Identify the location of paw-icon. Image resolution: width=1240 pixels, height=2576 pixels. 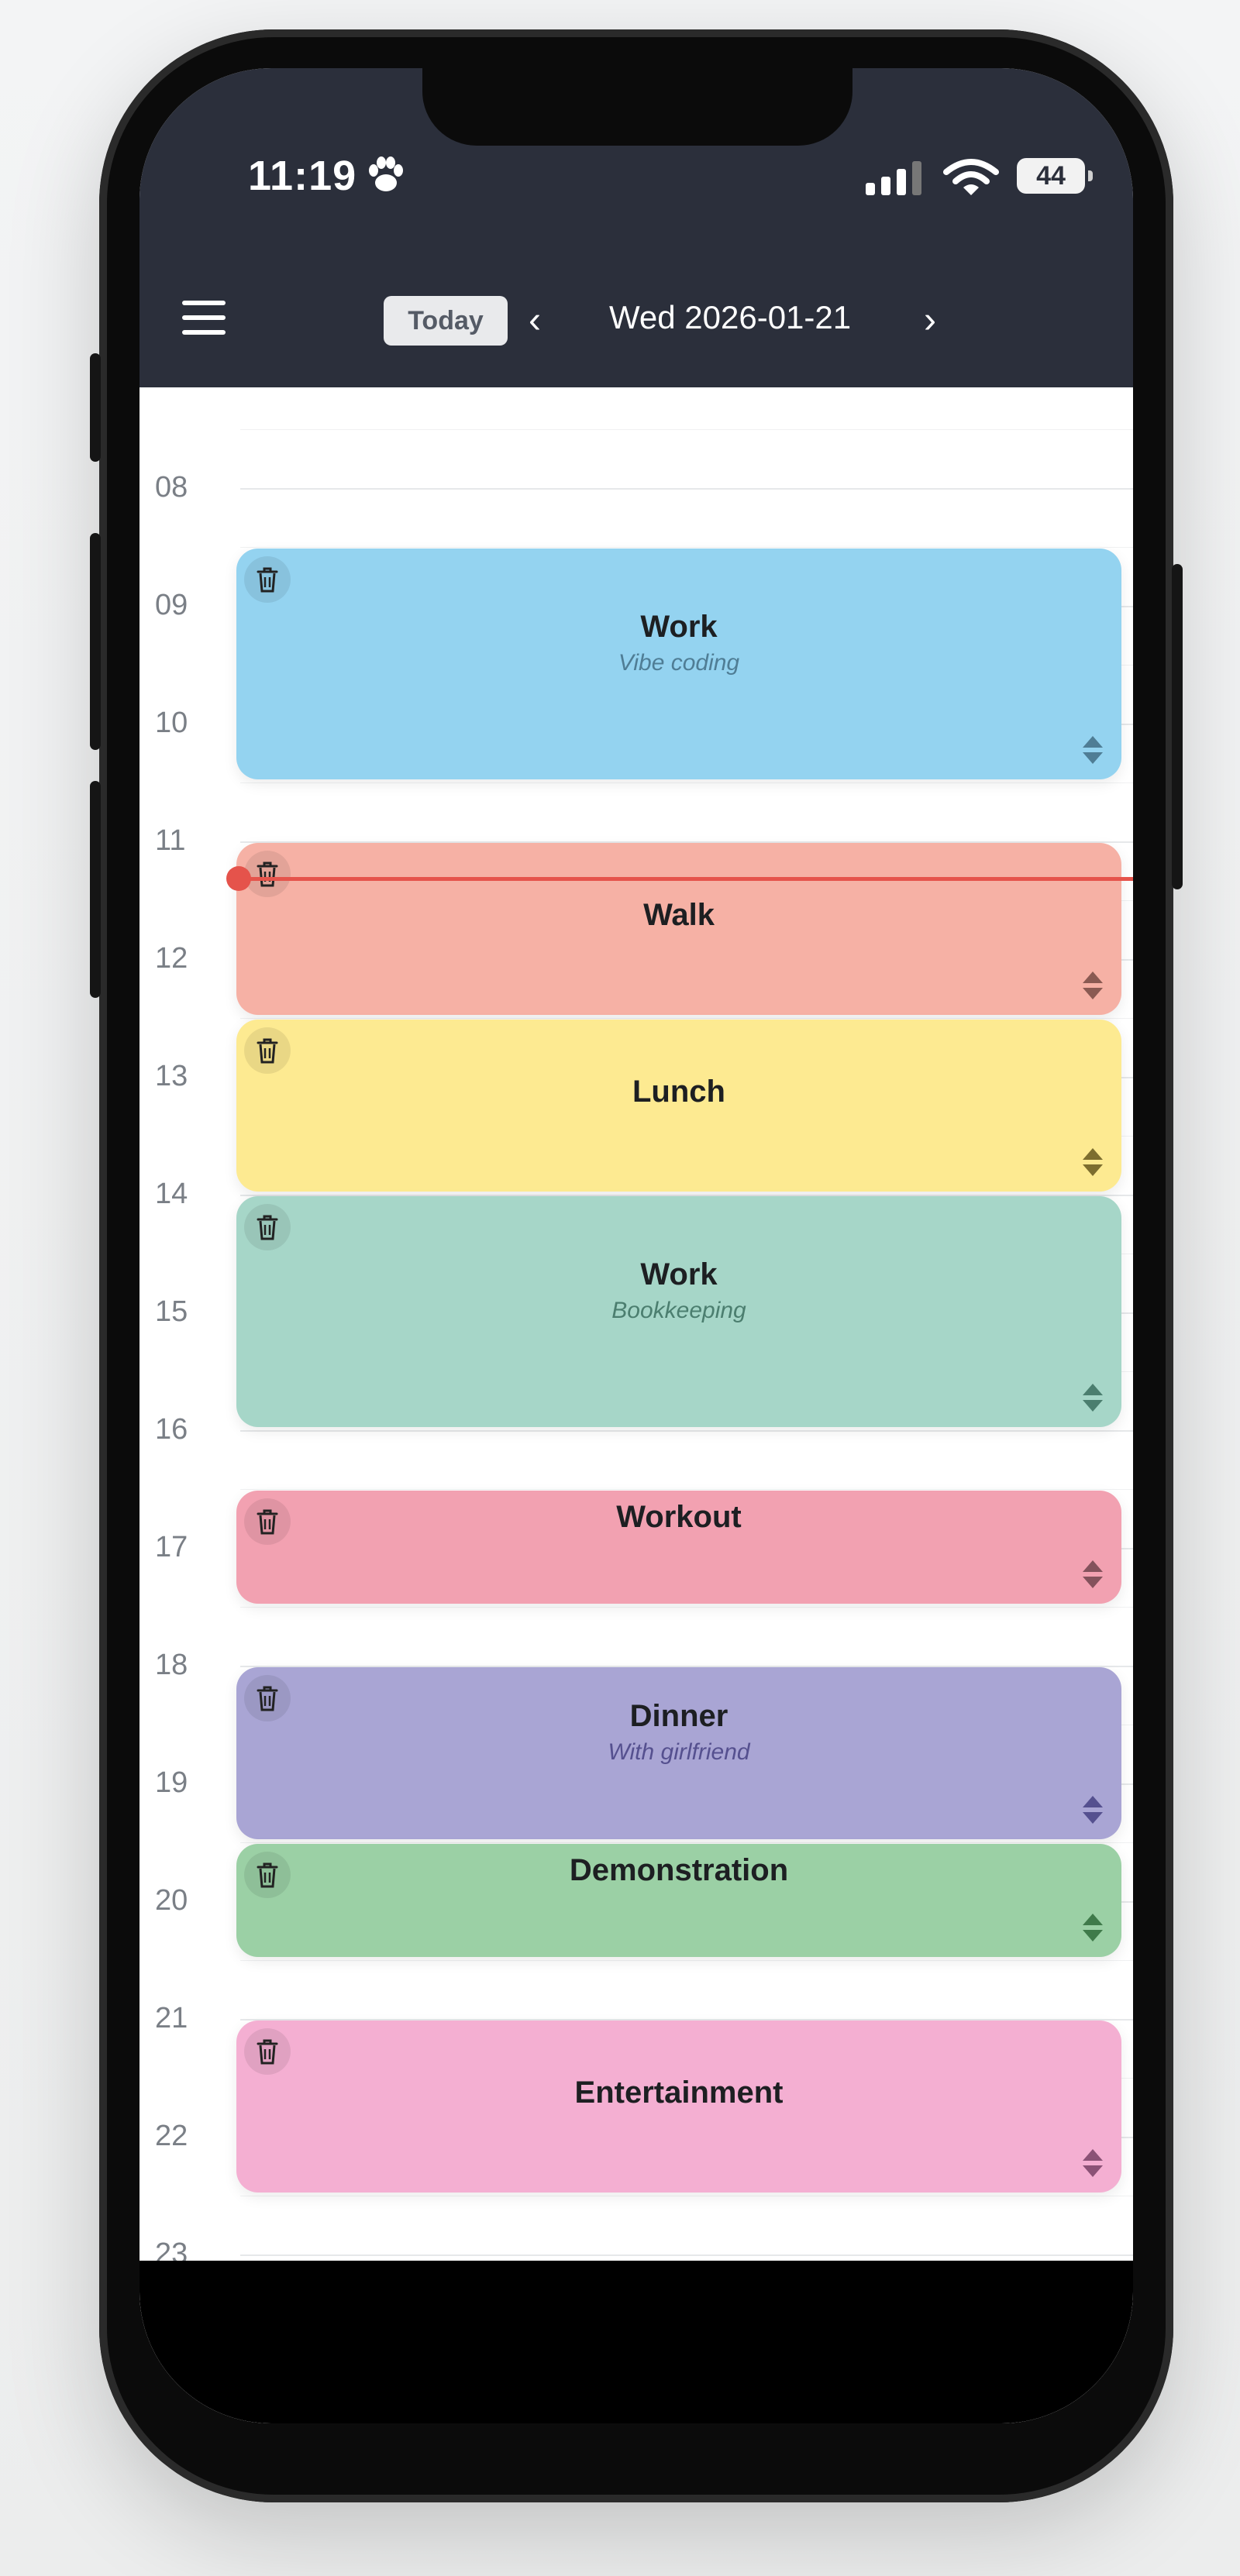
(386, 173).